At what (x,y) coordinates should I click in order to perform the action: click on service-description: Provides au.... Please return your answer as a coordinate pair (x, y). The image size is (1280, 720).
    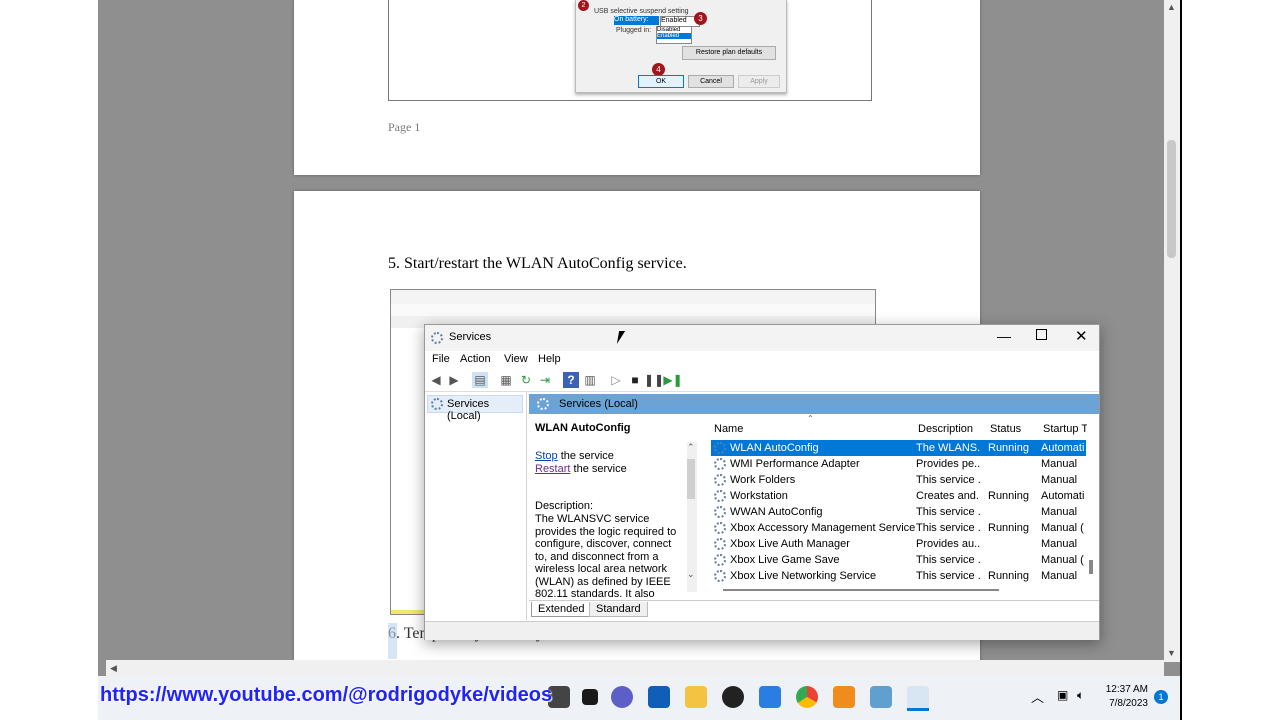
    Looking at the image, I should click on (948, 544).